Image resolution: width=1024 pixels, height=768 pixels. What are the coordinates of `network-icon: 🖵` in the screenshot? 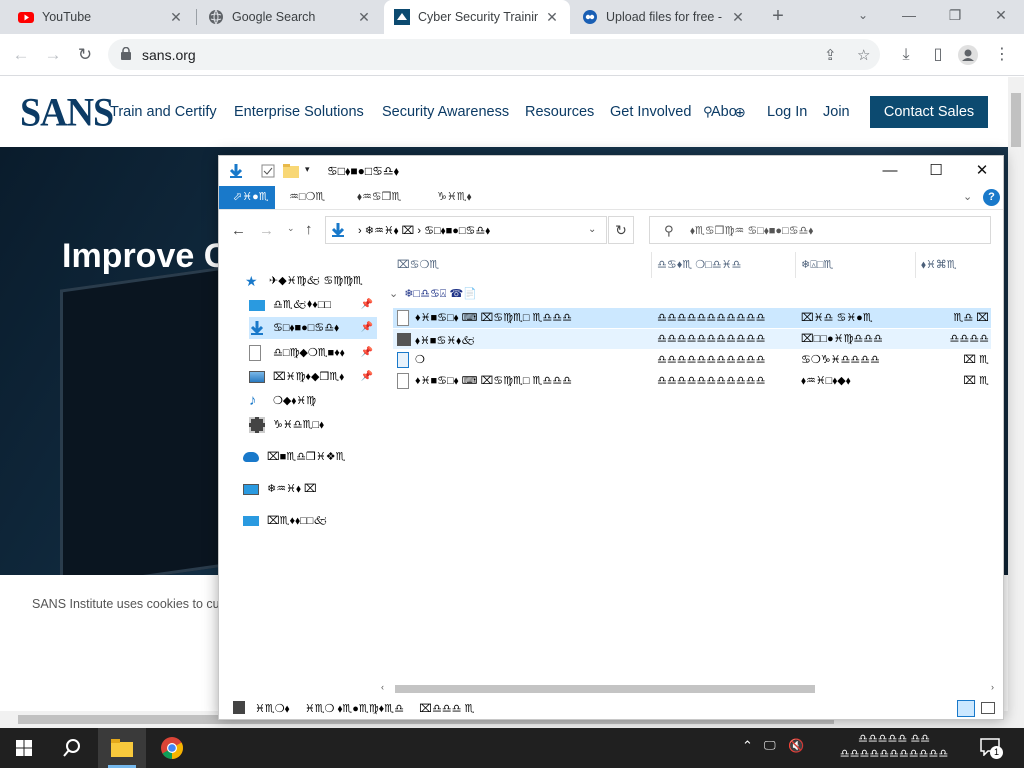 It's located at (770, 745).